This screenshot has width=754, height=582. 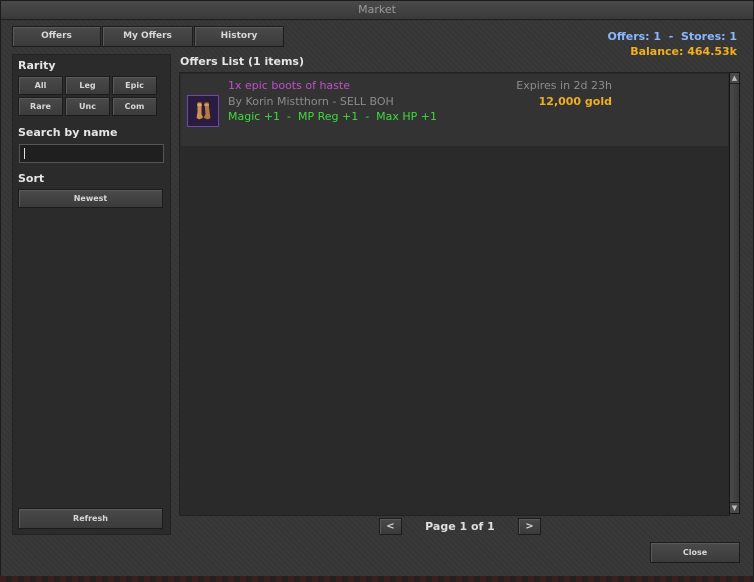 I want to click on list-scrollbar: ▲ ▼, so click(x=734, y=293).